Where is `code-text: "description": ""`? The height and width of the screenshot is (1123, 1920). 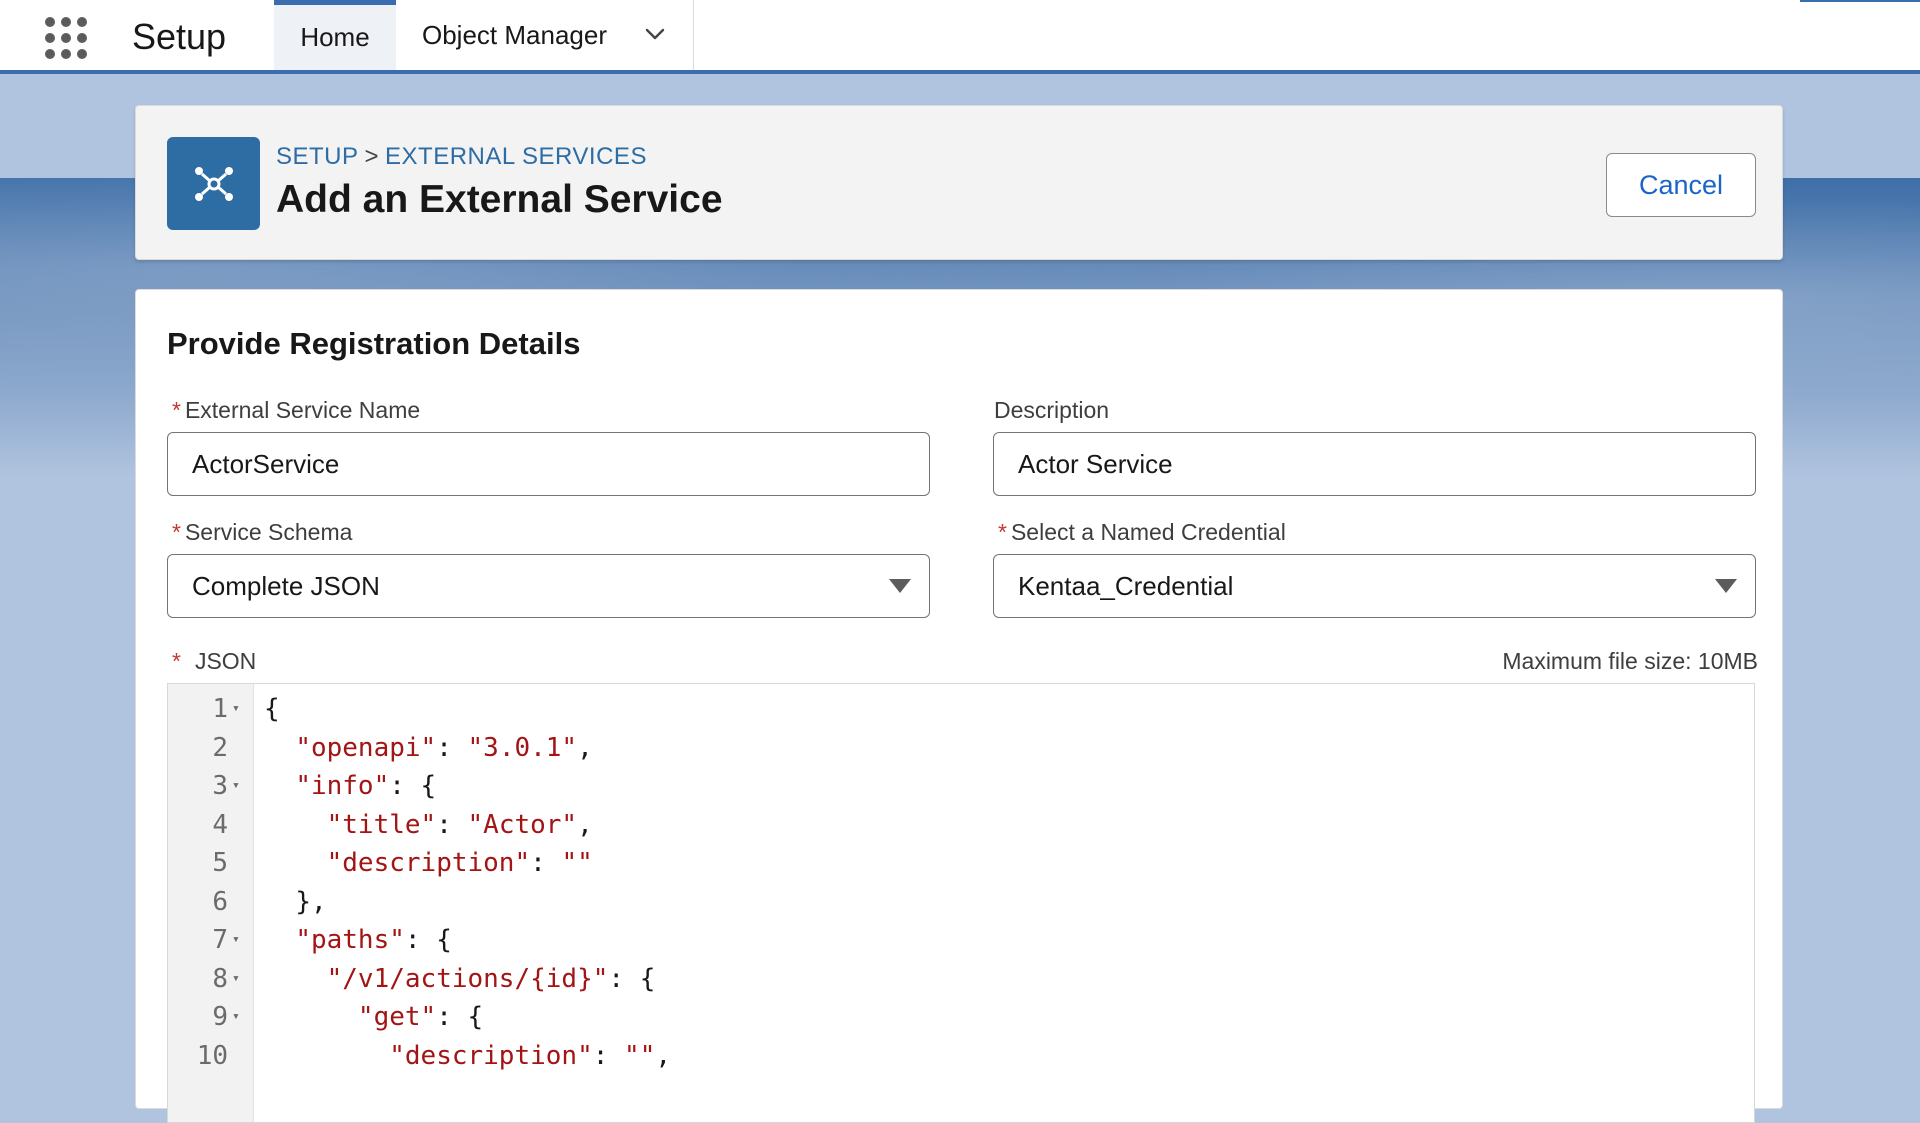
code-text: "description": "" is located at coordinates (459, 863).